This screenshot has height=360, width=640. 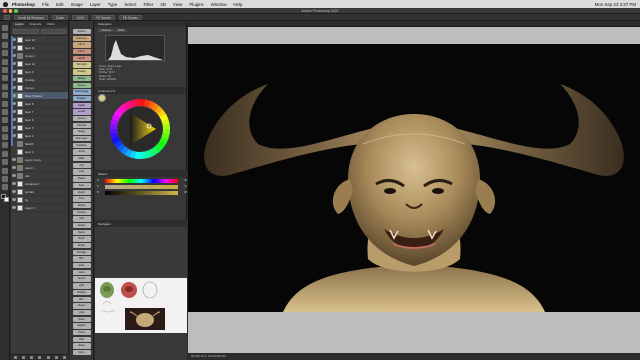 What do you see at coordinates (33, 96) in the screenshot?
I see `layer-name: Base Shadow` at bounding box center [33, 96].